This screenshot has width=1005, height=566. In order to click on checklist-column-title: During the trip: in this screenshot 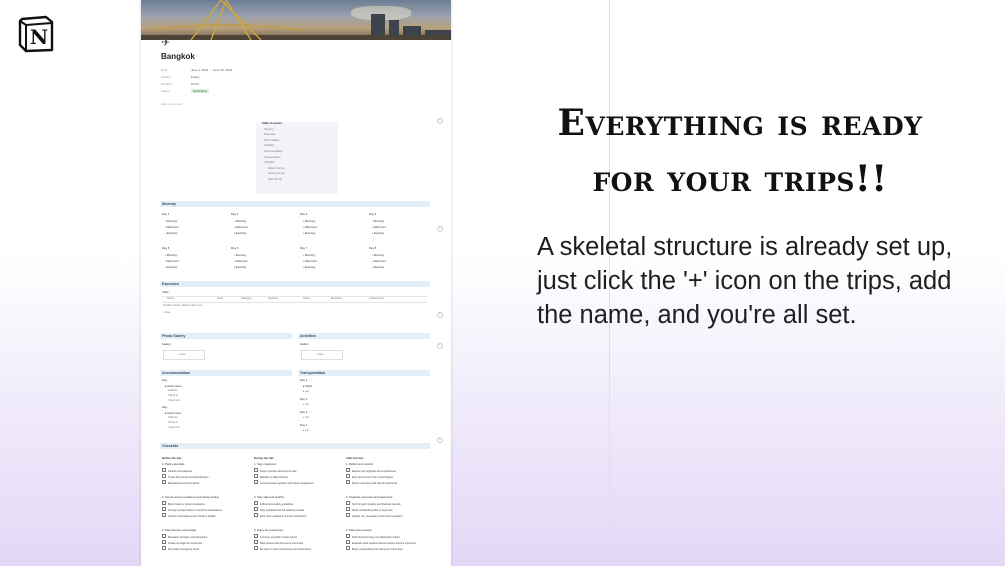, I will do `click(264, 458)`.